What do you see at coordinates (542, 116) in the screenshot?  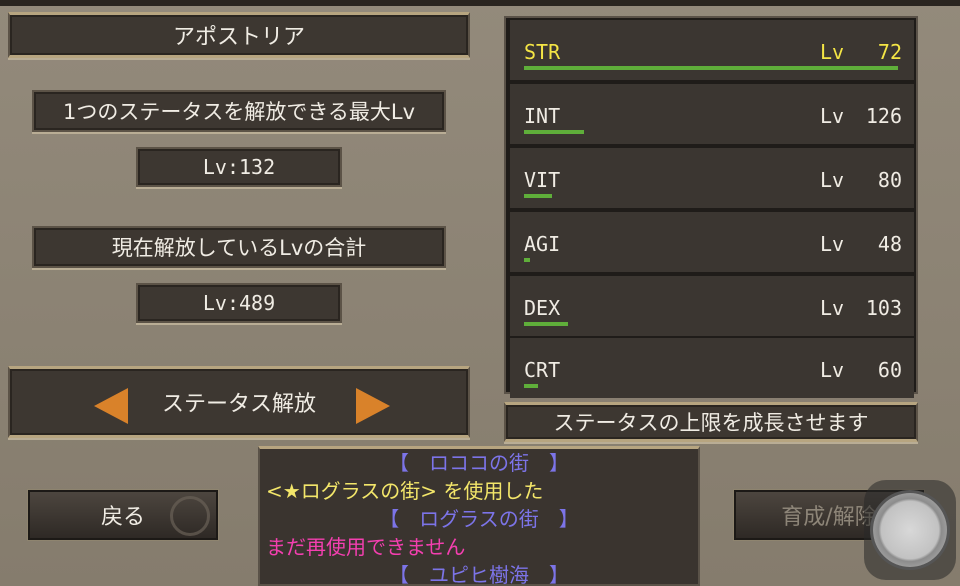 I see `stat-name: INT` at bounding box center [542, 116].